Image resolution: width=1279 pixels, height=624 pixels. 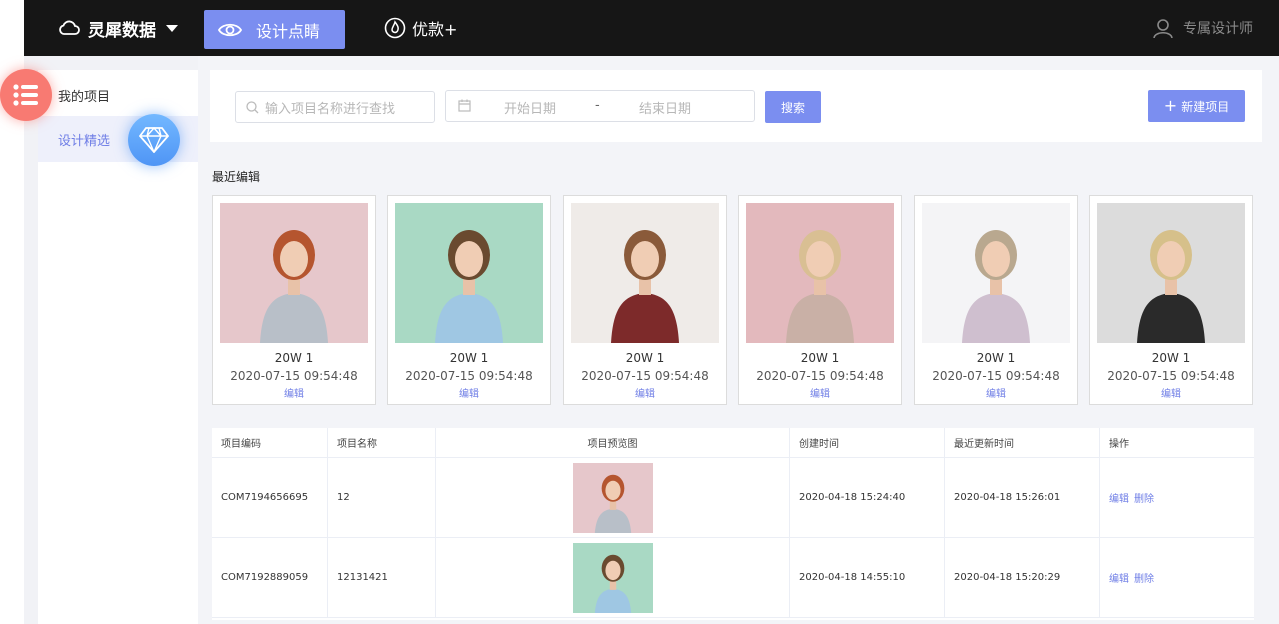 I want to click on search-placeholder: 输入项目名称进行查找, so click(x=330, y=109).